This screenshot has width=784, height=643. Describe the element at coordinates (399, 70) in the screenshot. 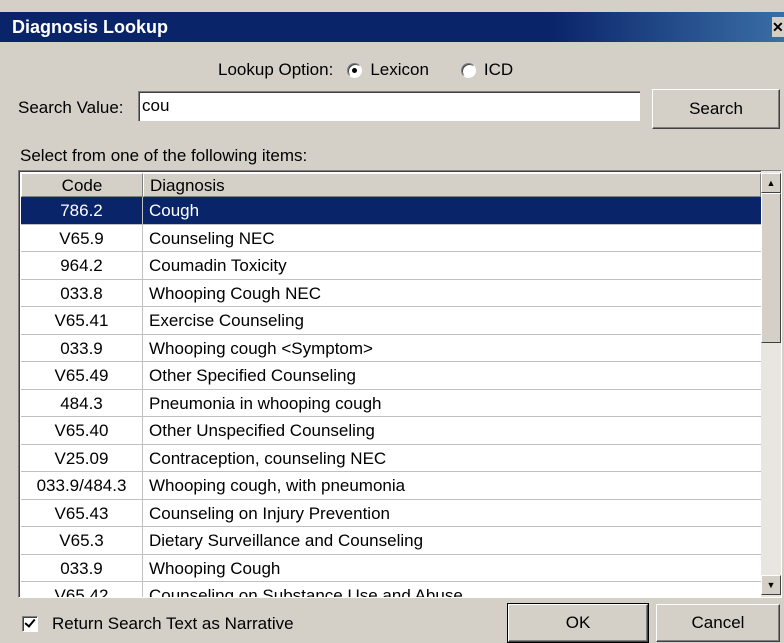

I see `radio-lexicon-label: Lexicon` at that location.